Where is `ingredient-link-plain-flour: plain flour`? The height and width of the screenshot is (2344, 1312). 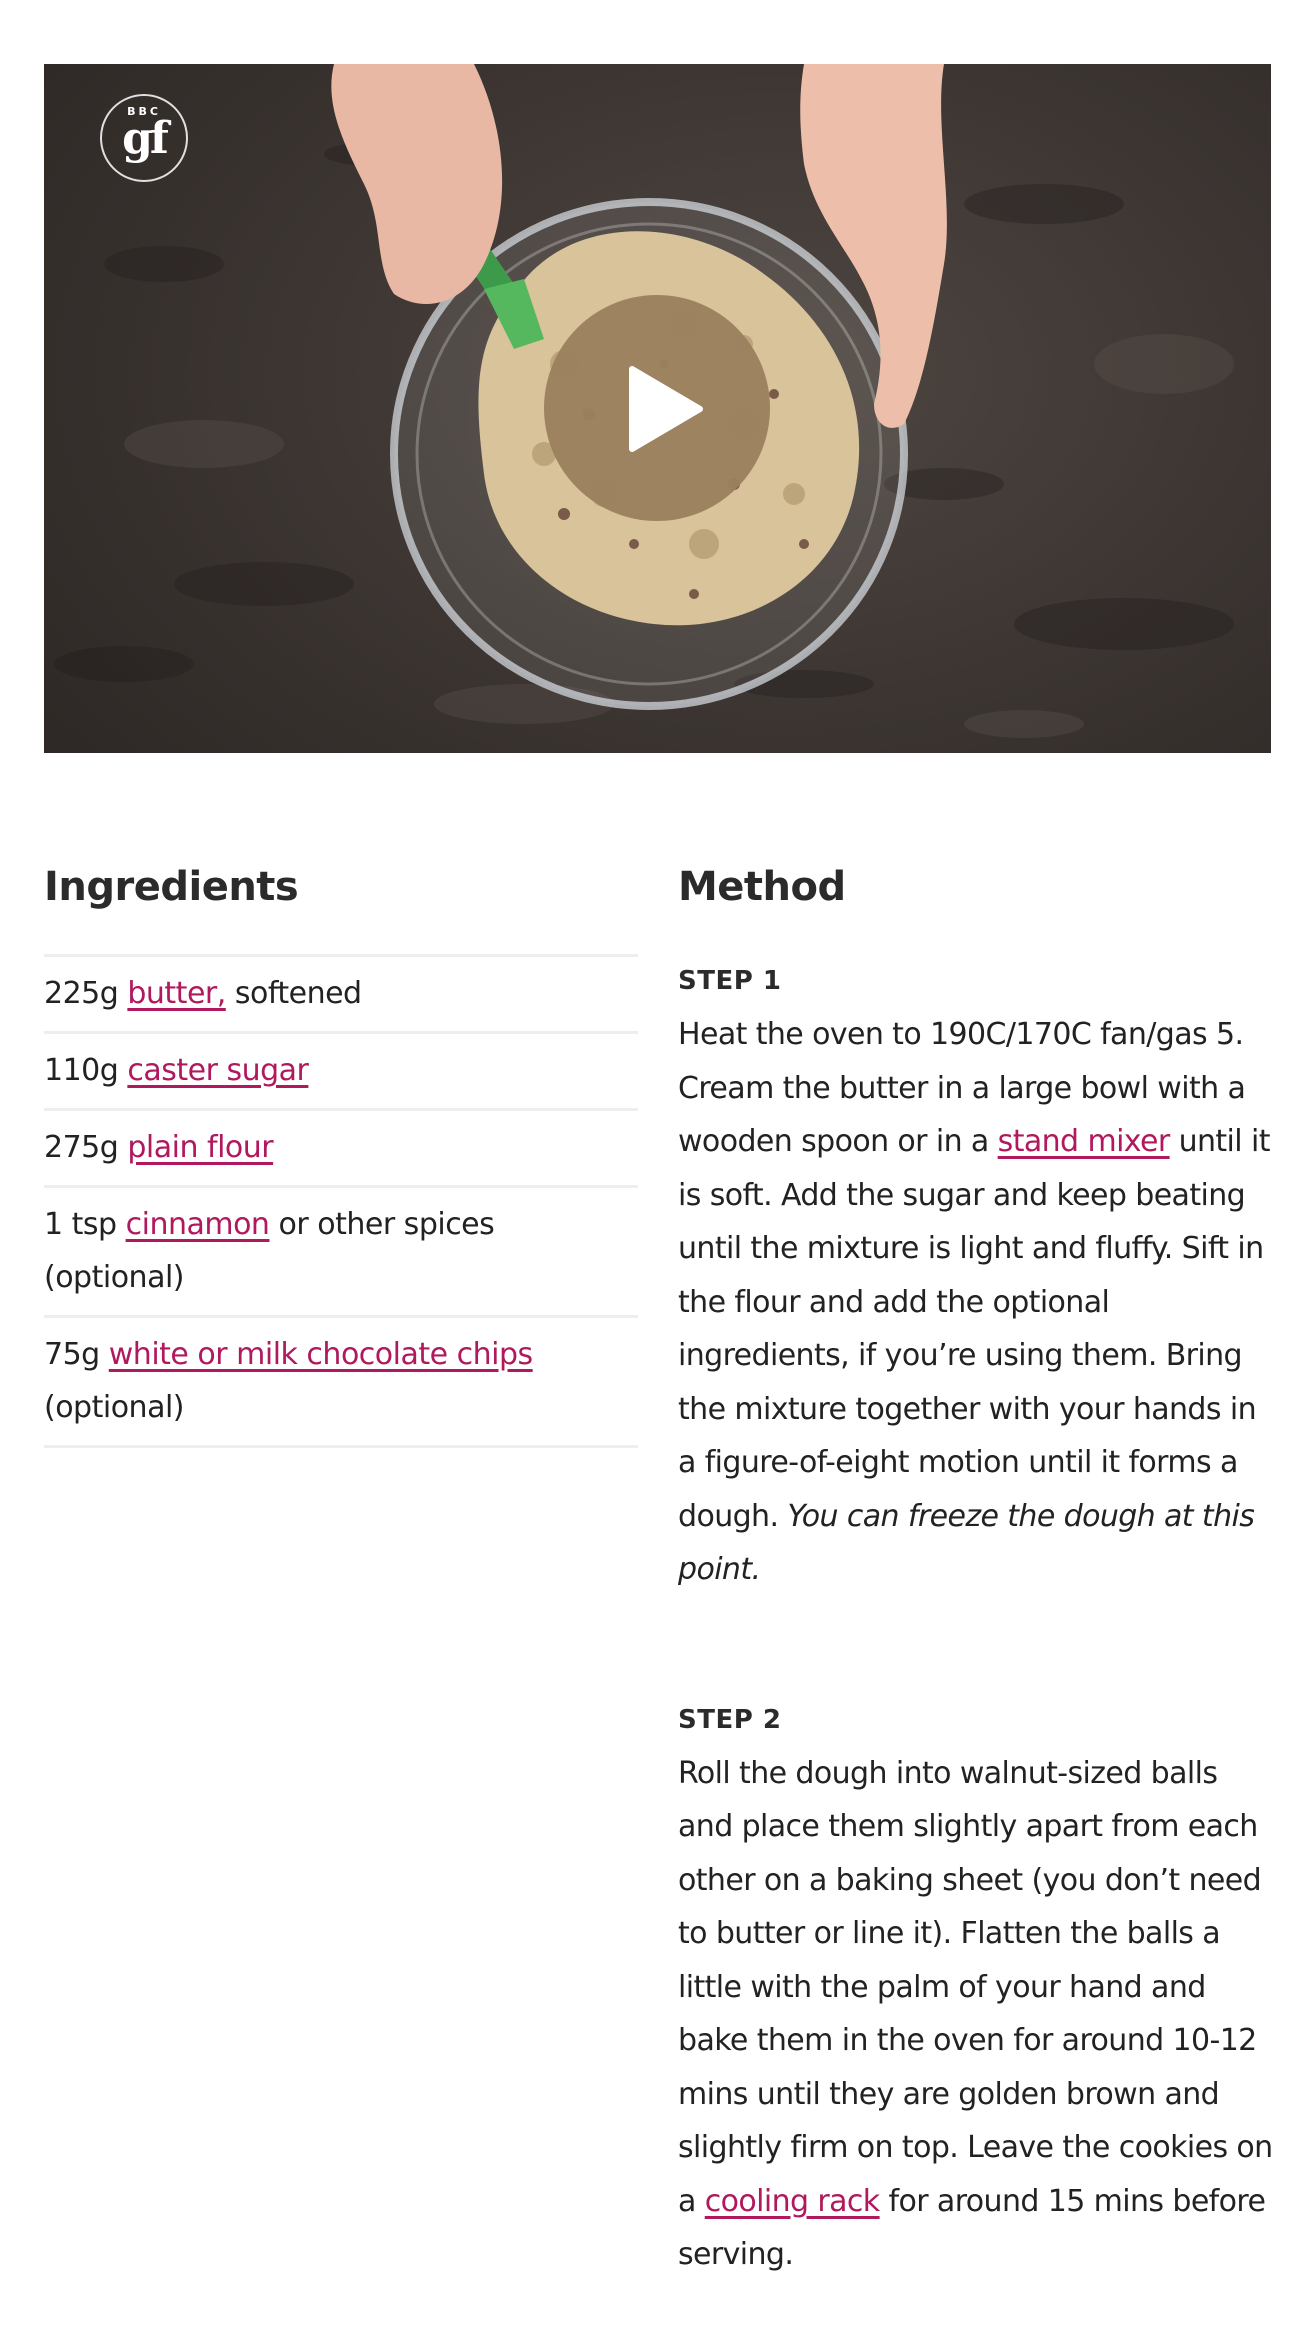 ingredient-link-plain-flour: plain flour is located at coordinates (200, 1147).